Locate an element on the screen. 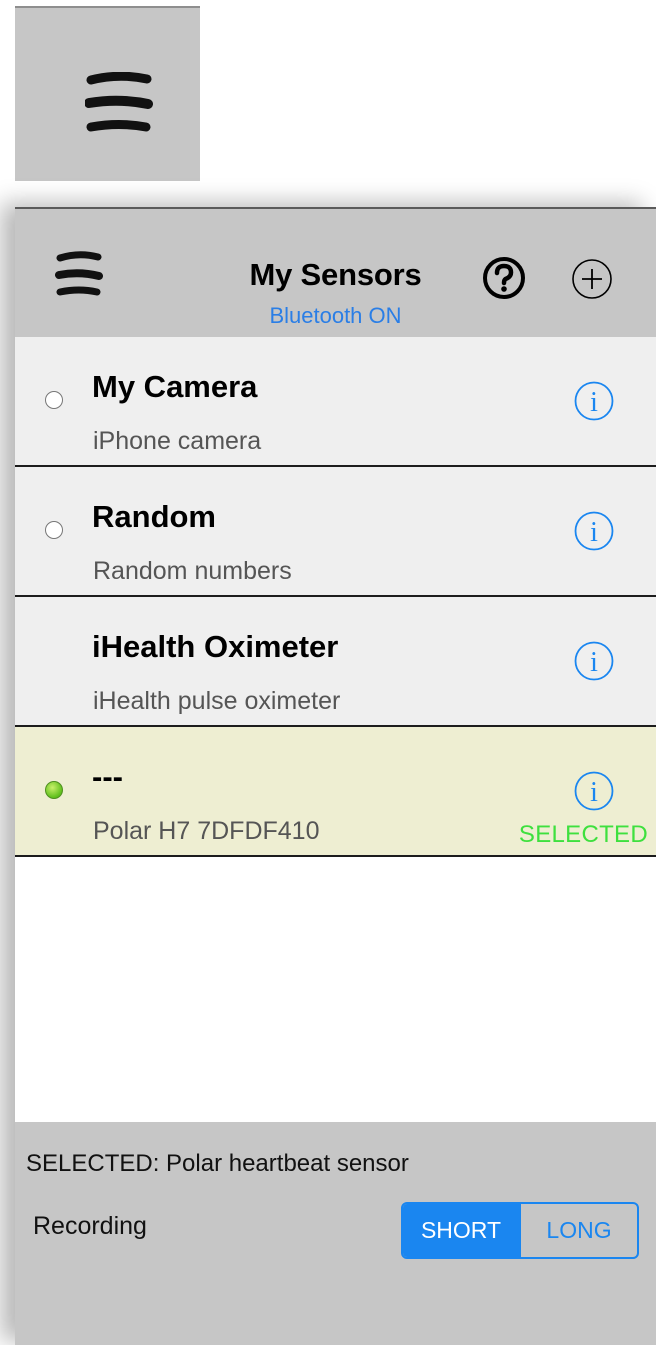 Image resolution: width=656 pixels, height=1345 pixels. selected-badge: SELECTED is located at coordinates (583, 834).